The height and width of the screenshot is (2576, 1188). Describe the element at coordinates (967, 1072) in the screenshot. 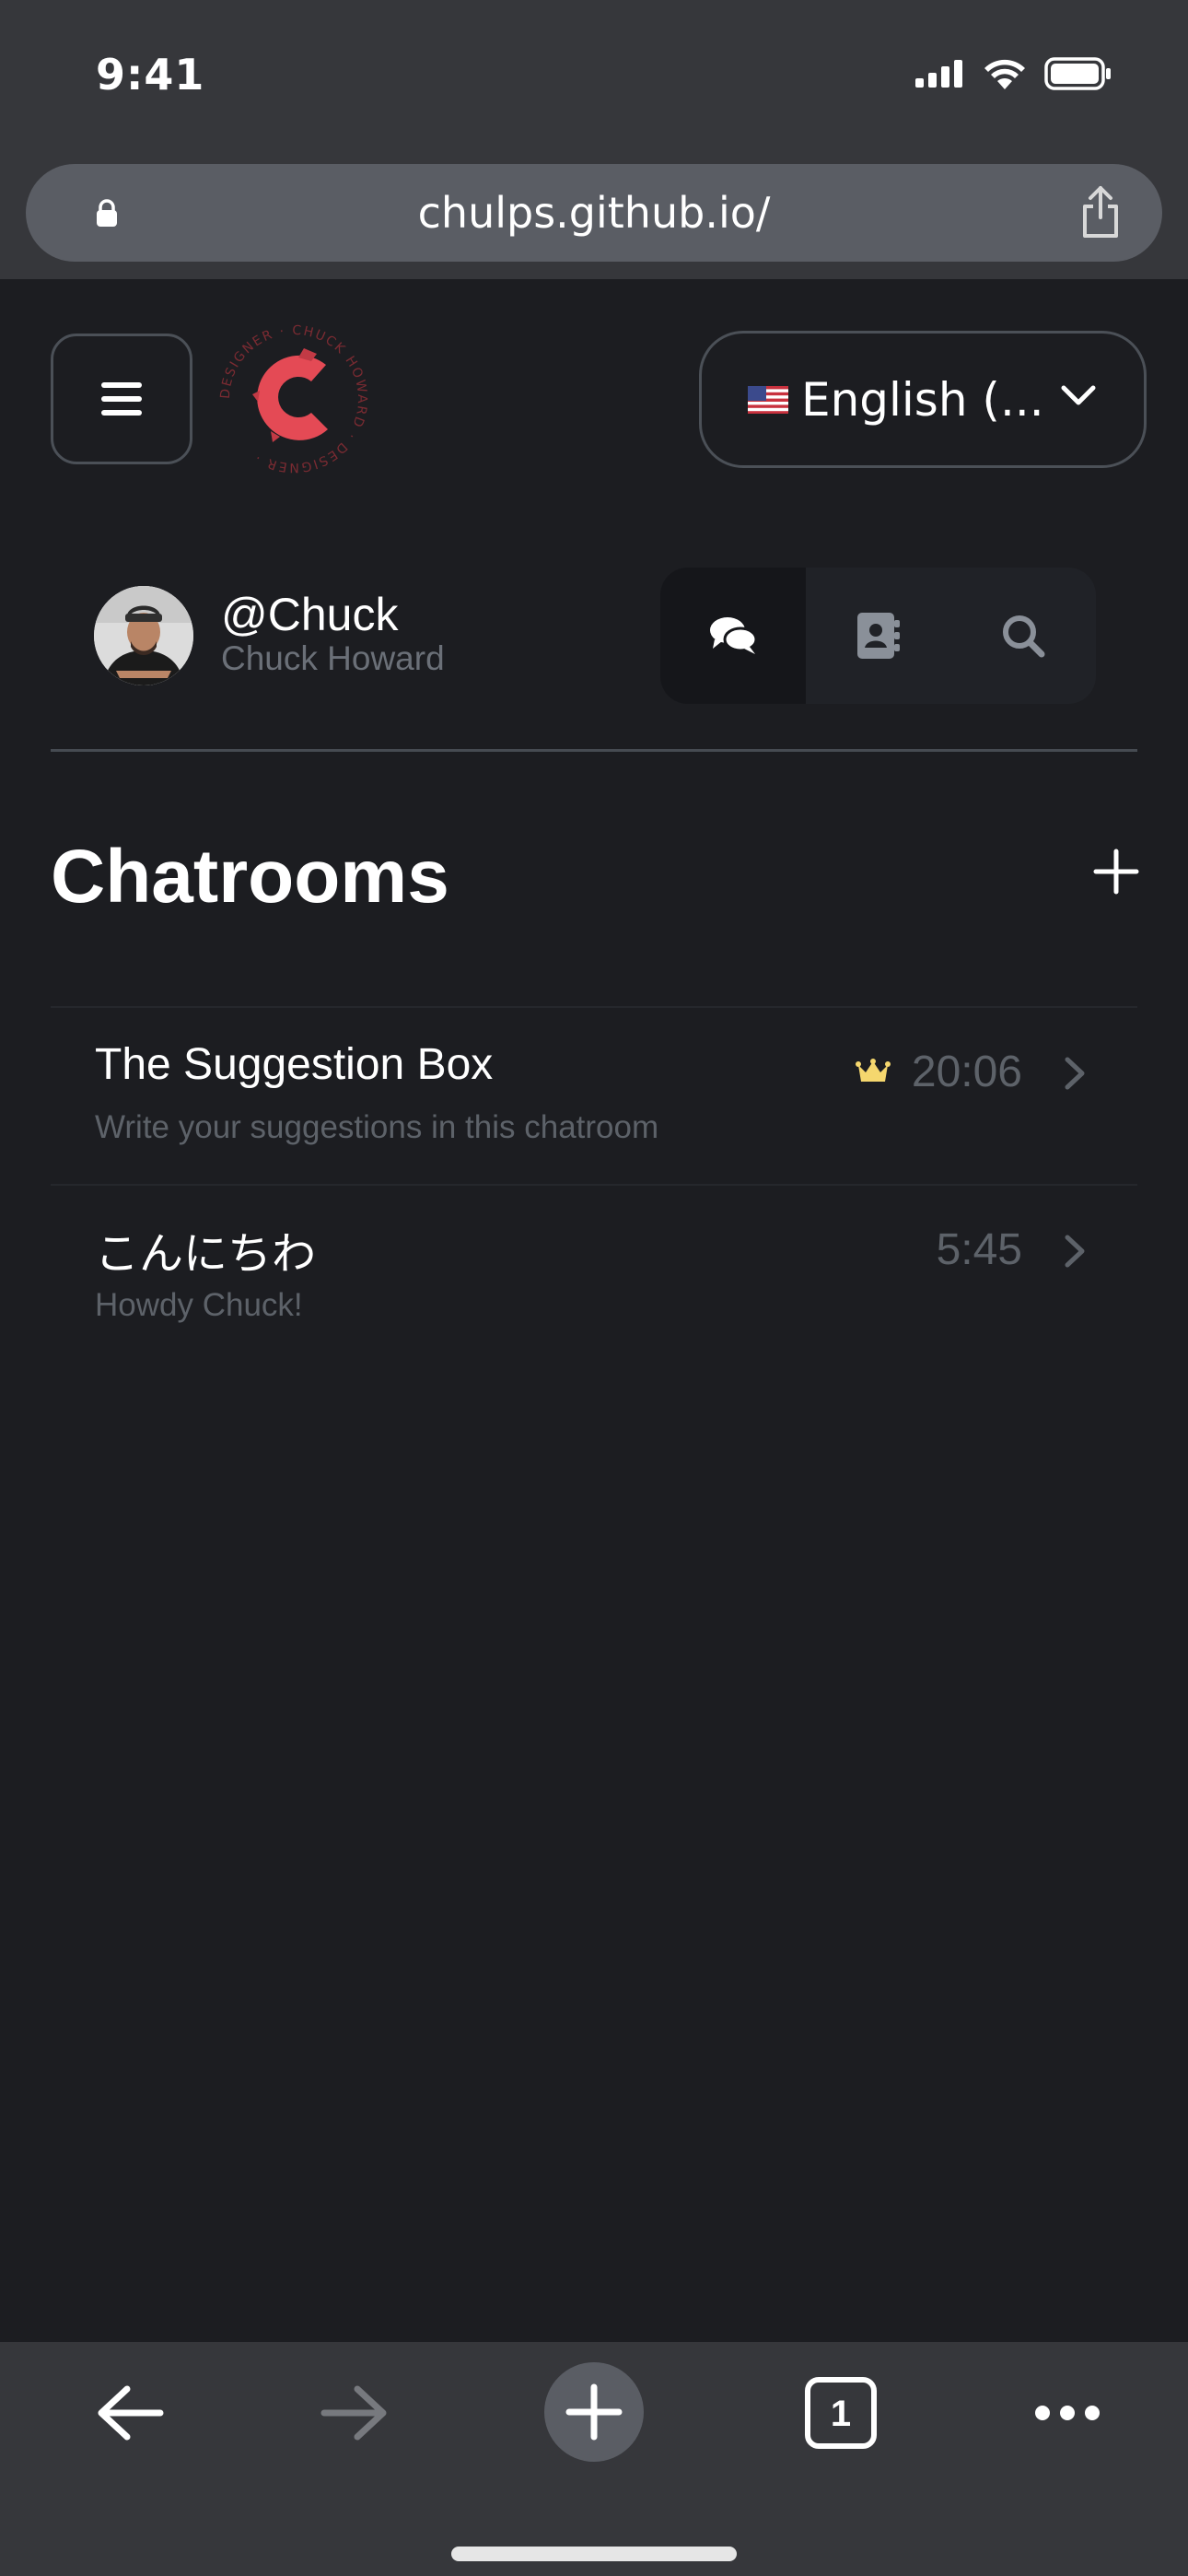

I see `chatroom-time: 20:06` at that location.